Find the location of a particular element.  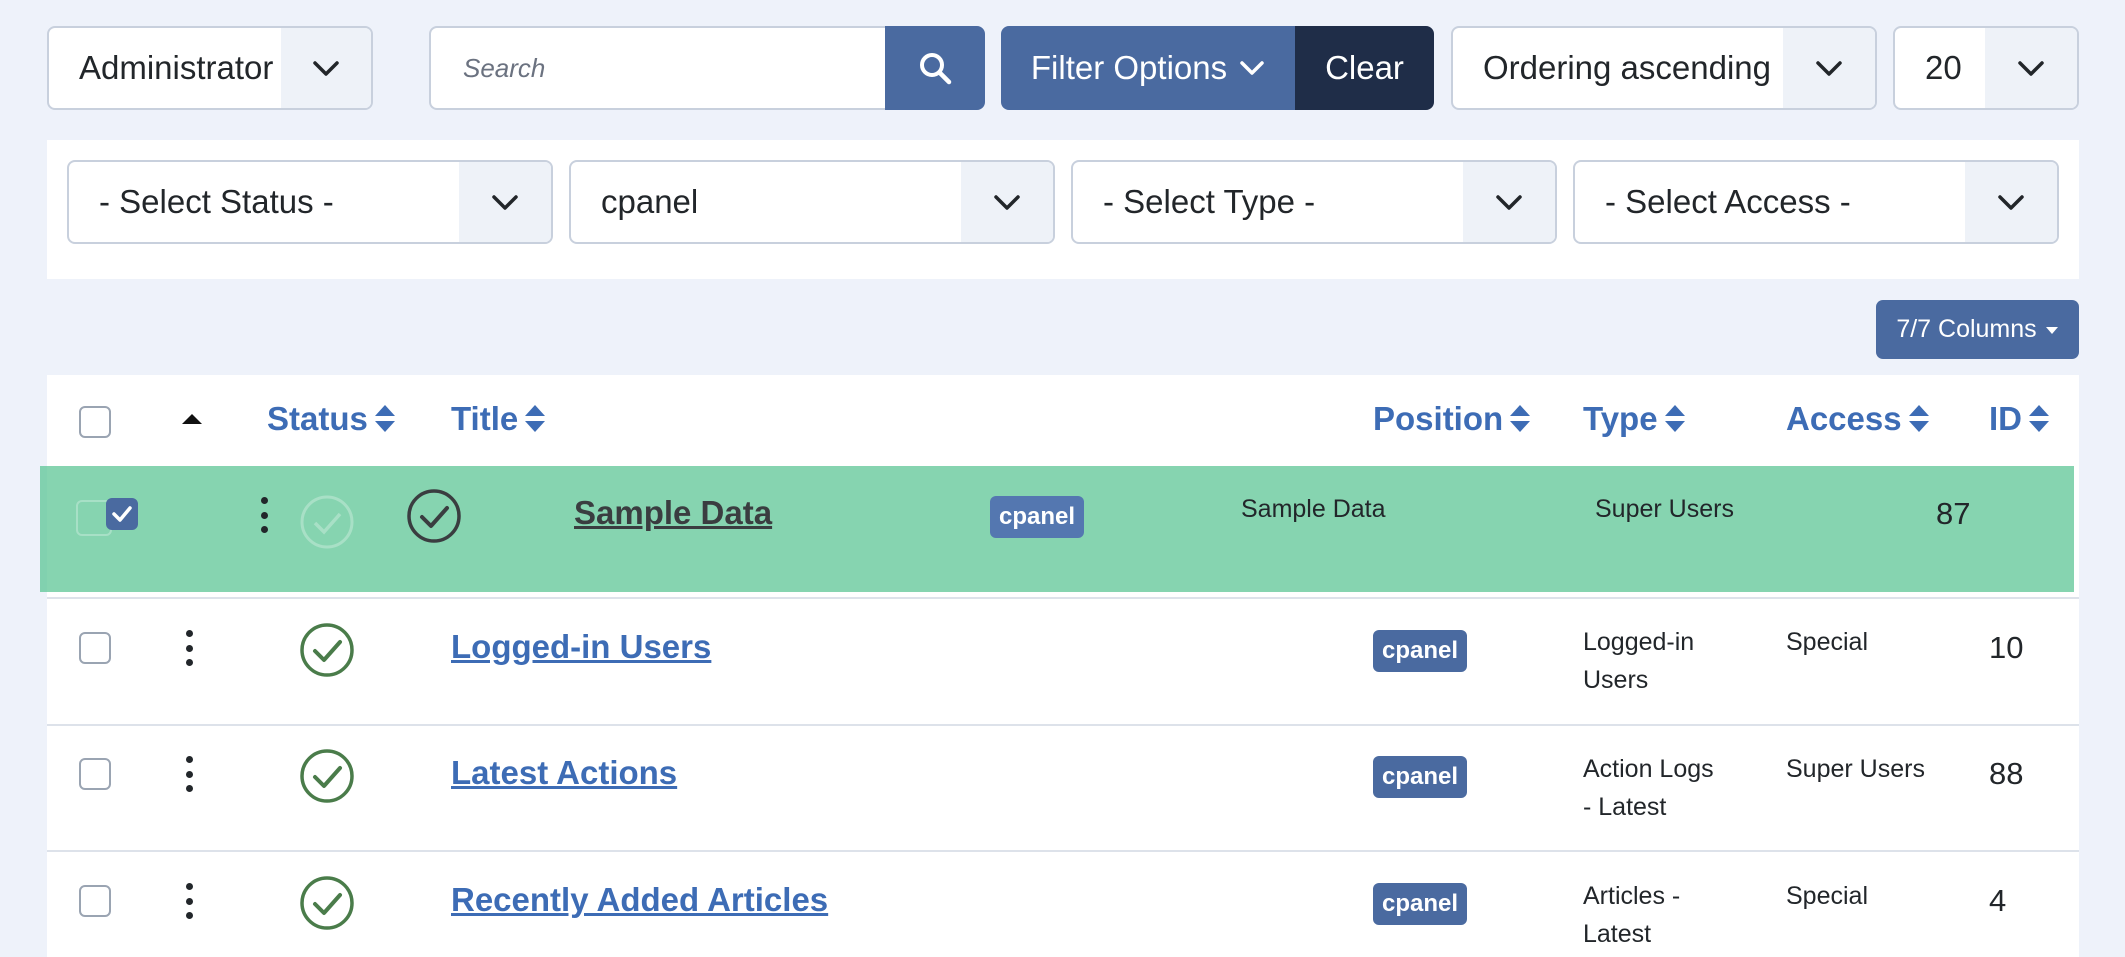

header-title-label: Title is located at coordinates (485, 418).